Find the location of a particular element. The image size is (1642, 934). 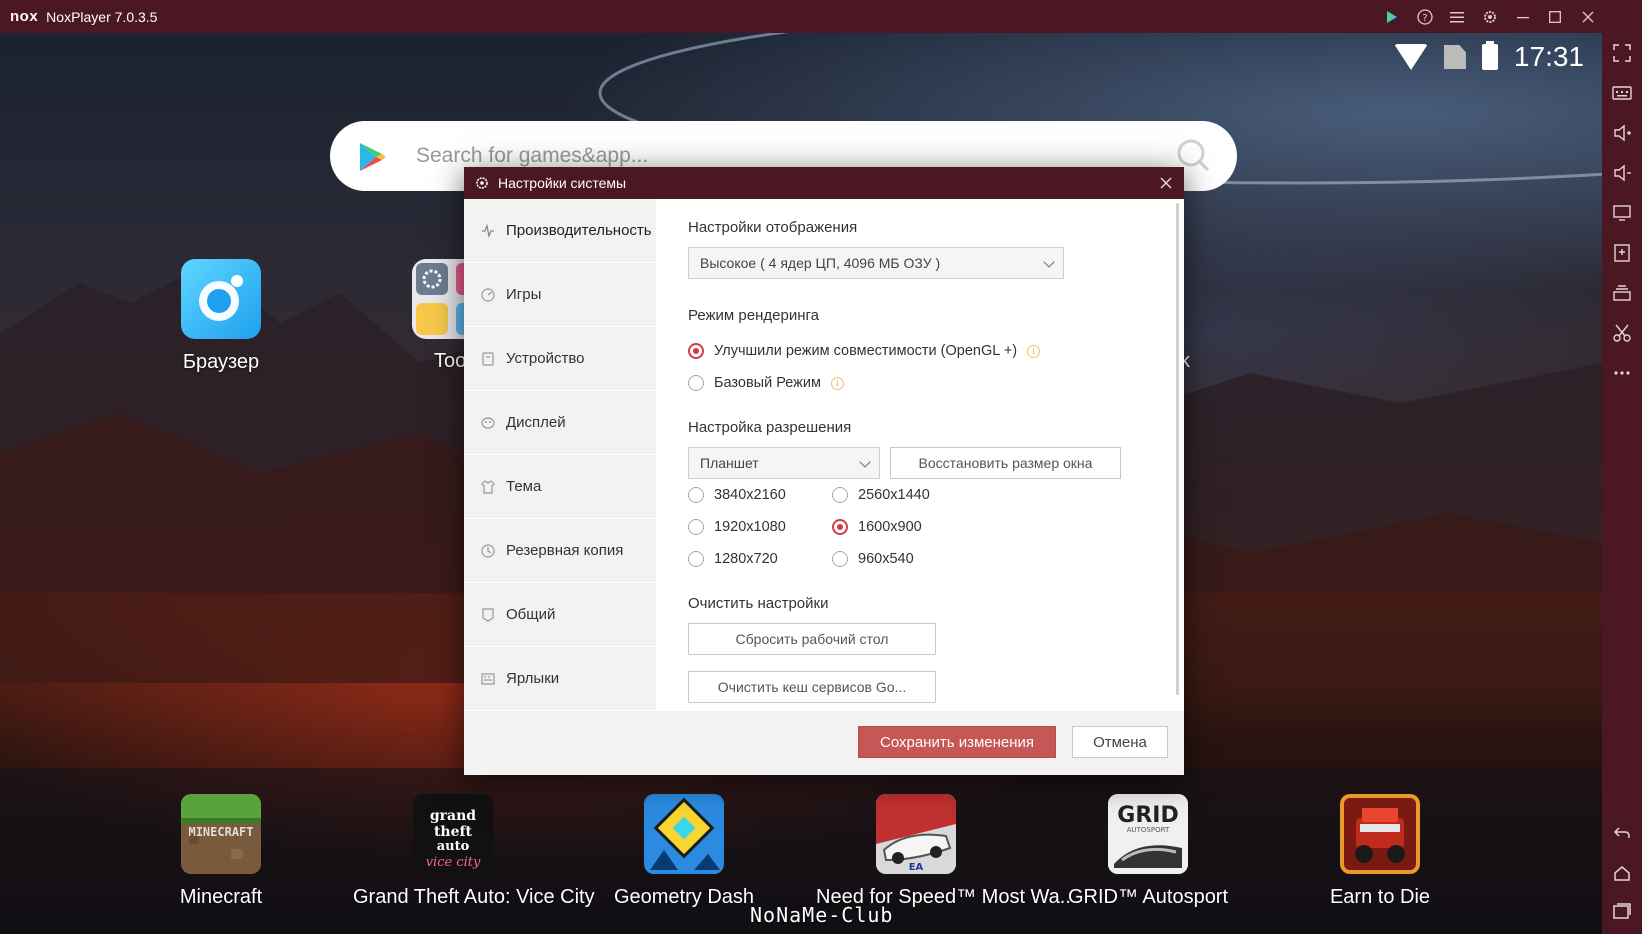

nav-label: Общий is located at coordinates (531, 614).